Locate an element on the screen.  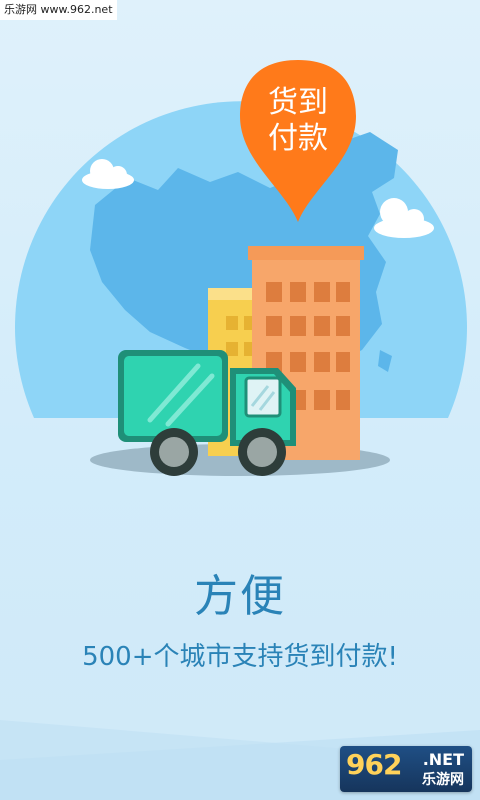
logo-cn-text: 乐游网 is located at coordinates (443, 780).